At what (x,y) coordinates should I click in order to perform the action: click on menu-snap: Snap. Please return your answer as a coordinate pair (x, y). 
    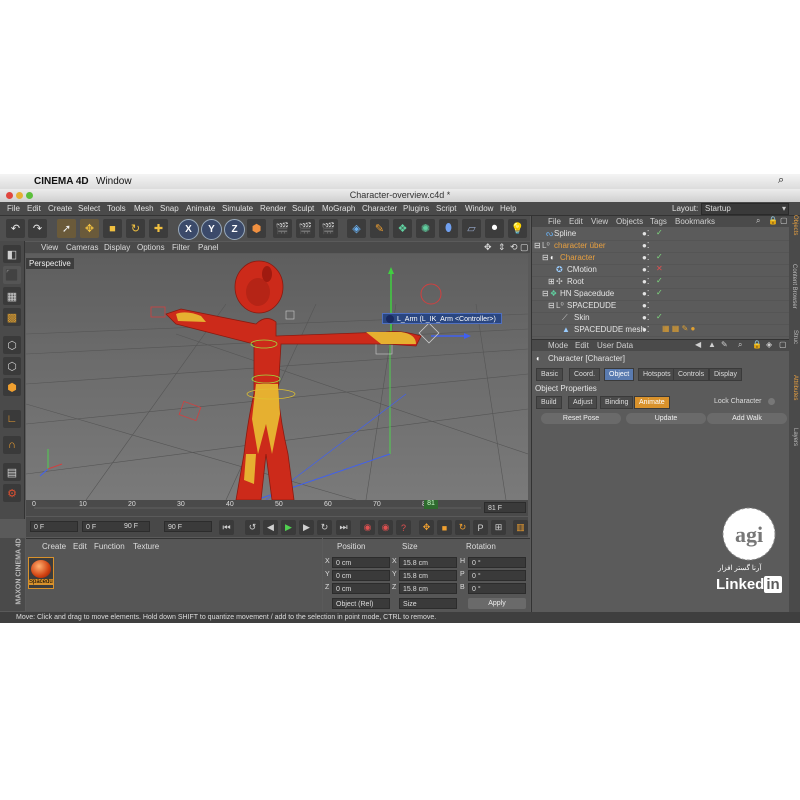
    Looking at the image, I should click on (169, 208).